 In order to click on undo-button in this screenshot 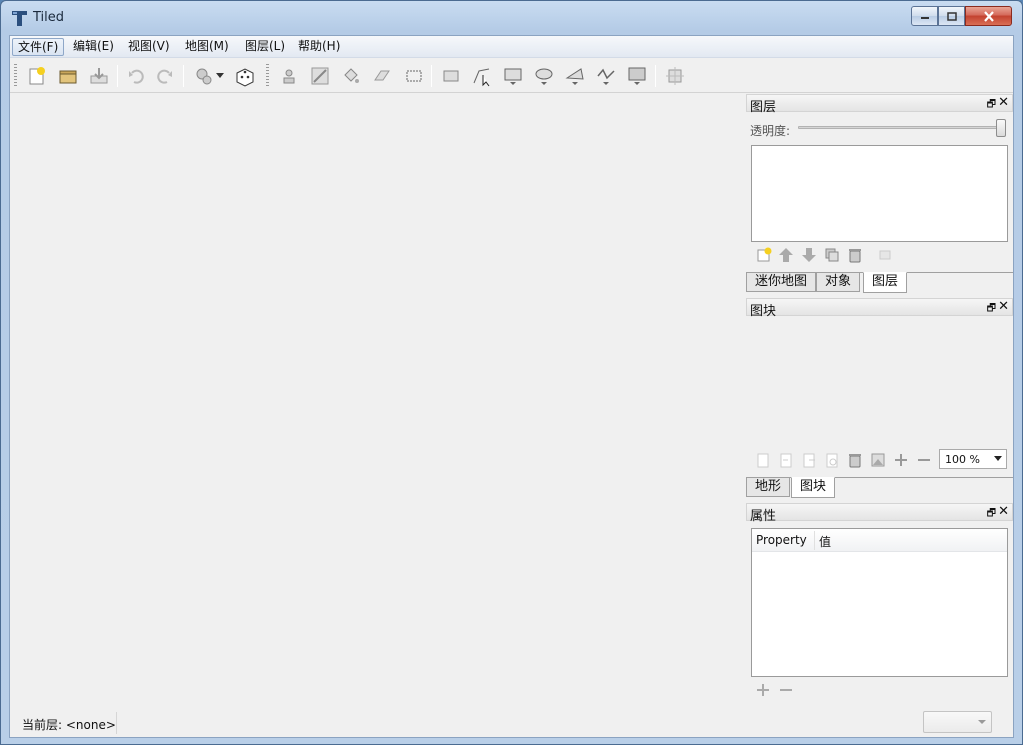, I will do `click(136, 76)`.